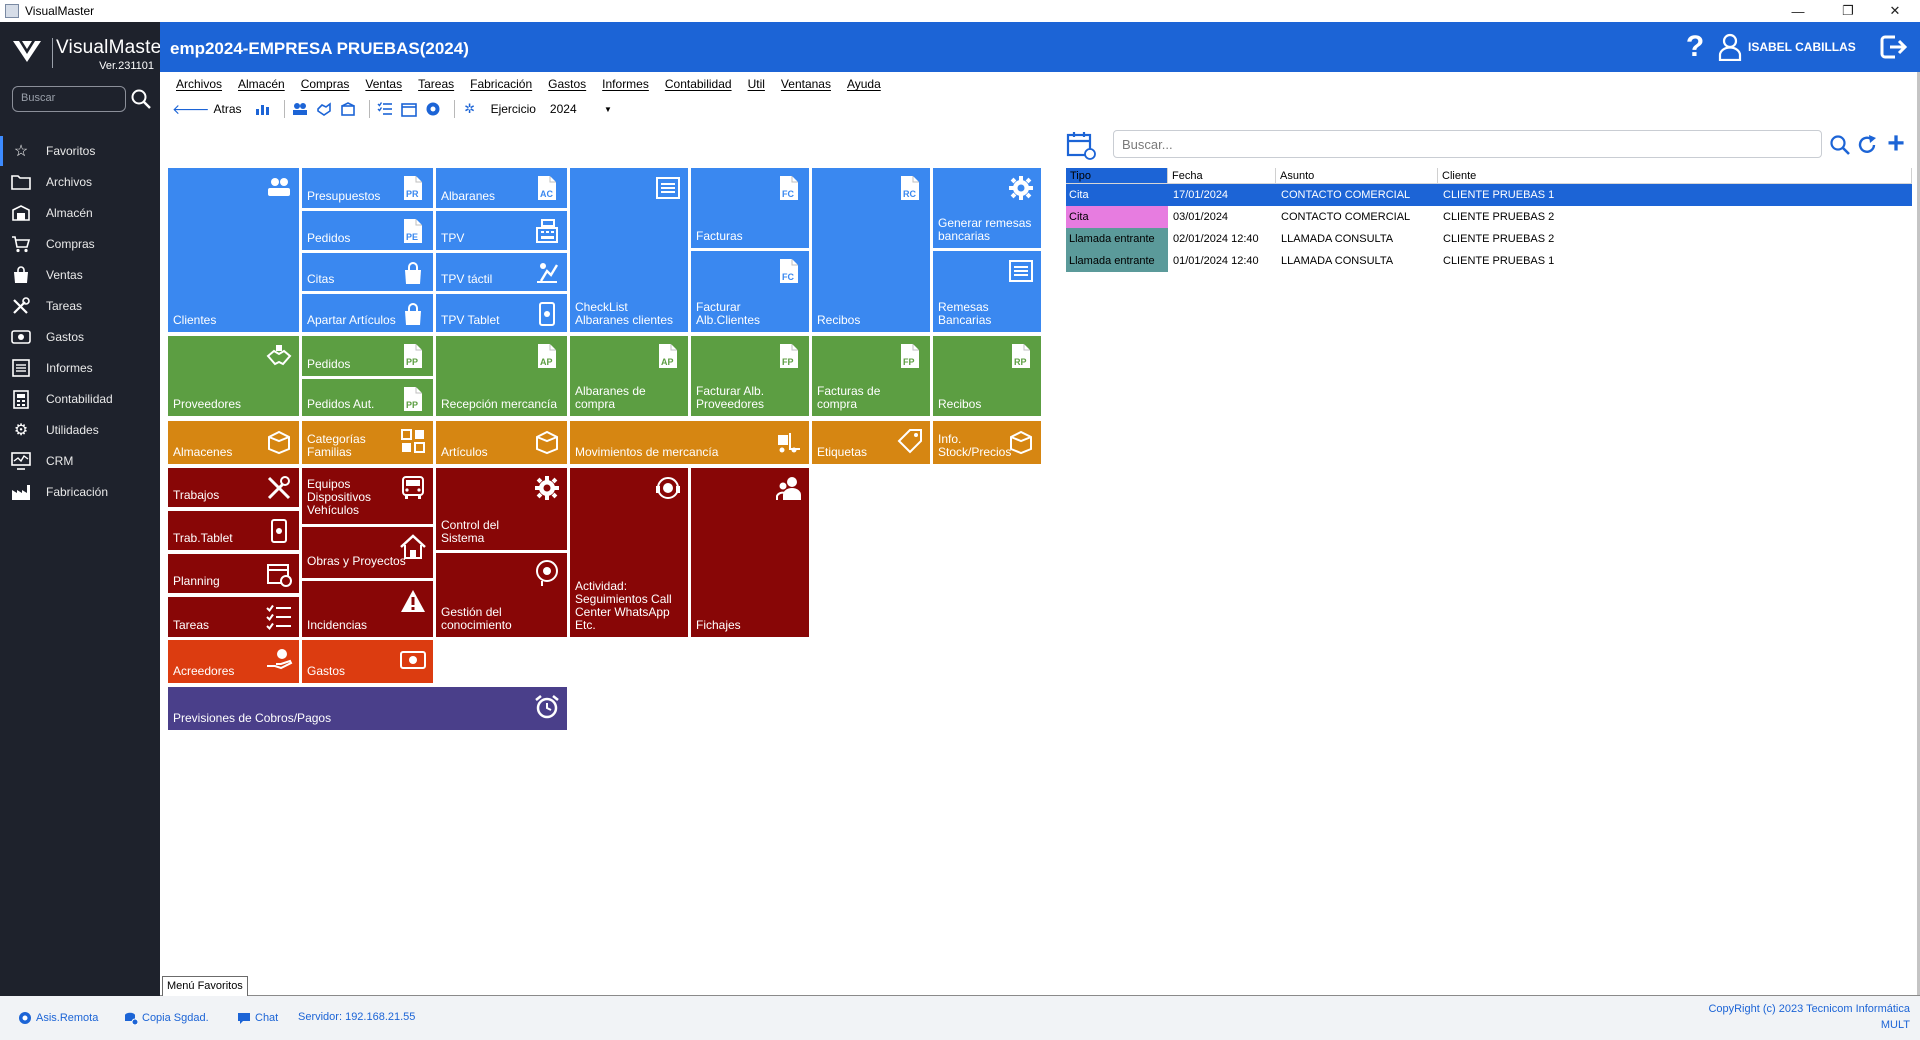 The width and height of the screenshot is (1920, 1040). Describe the element at coordinates (257, 1018) in the screenshot. I see `chat-link: Chat` at that location.